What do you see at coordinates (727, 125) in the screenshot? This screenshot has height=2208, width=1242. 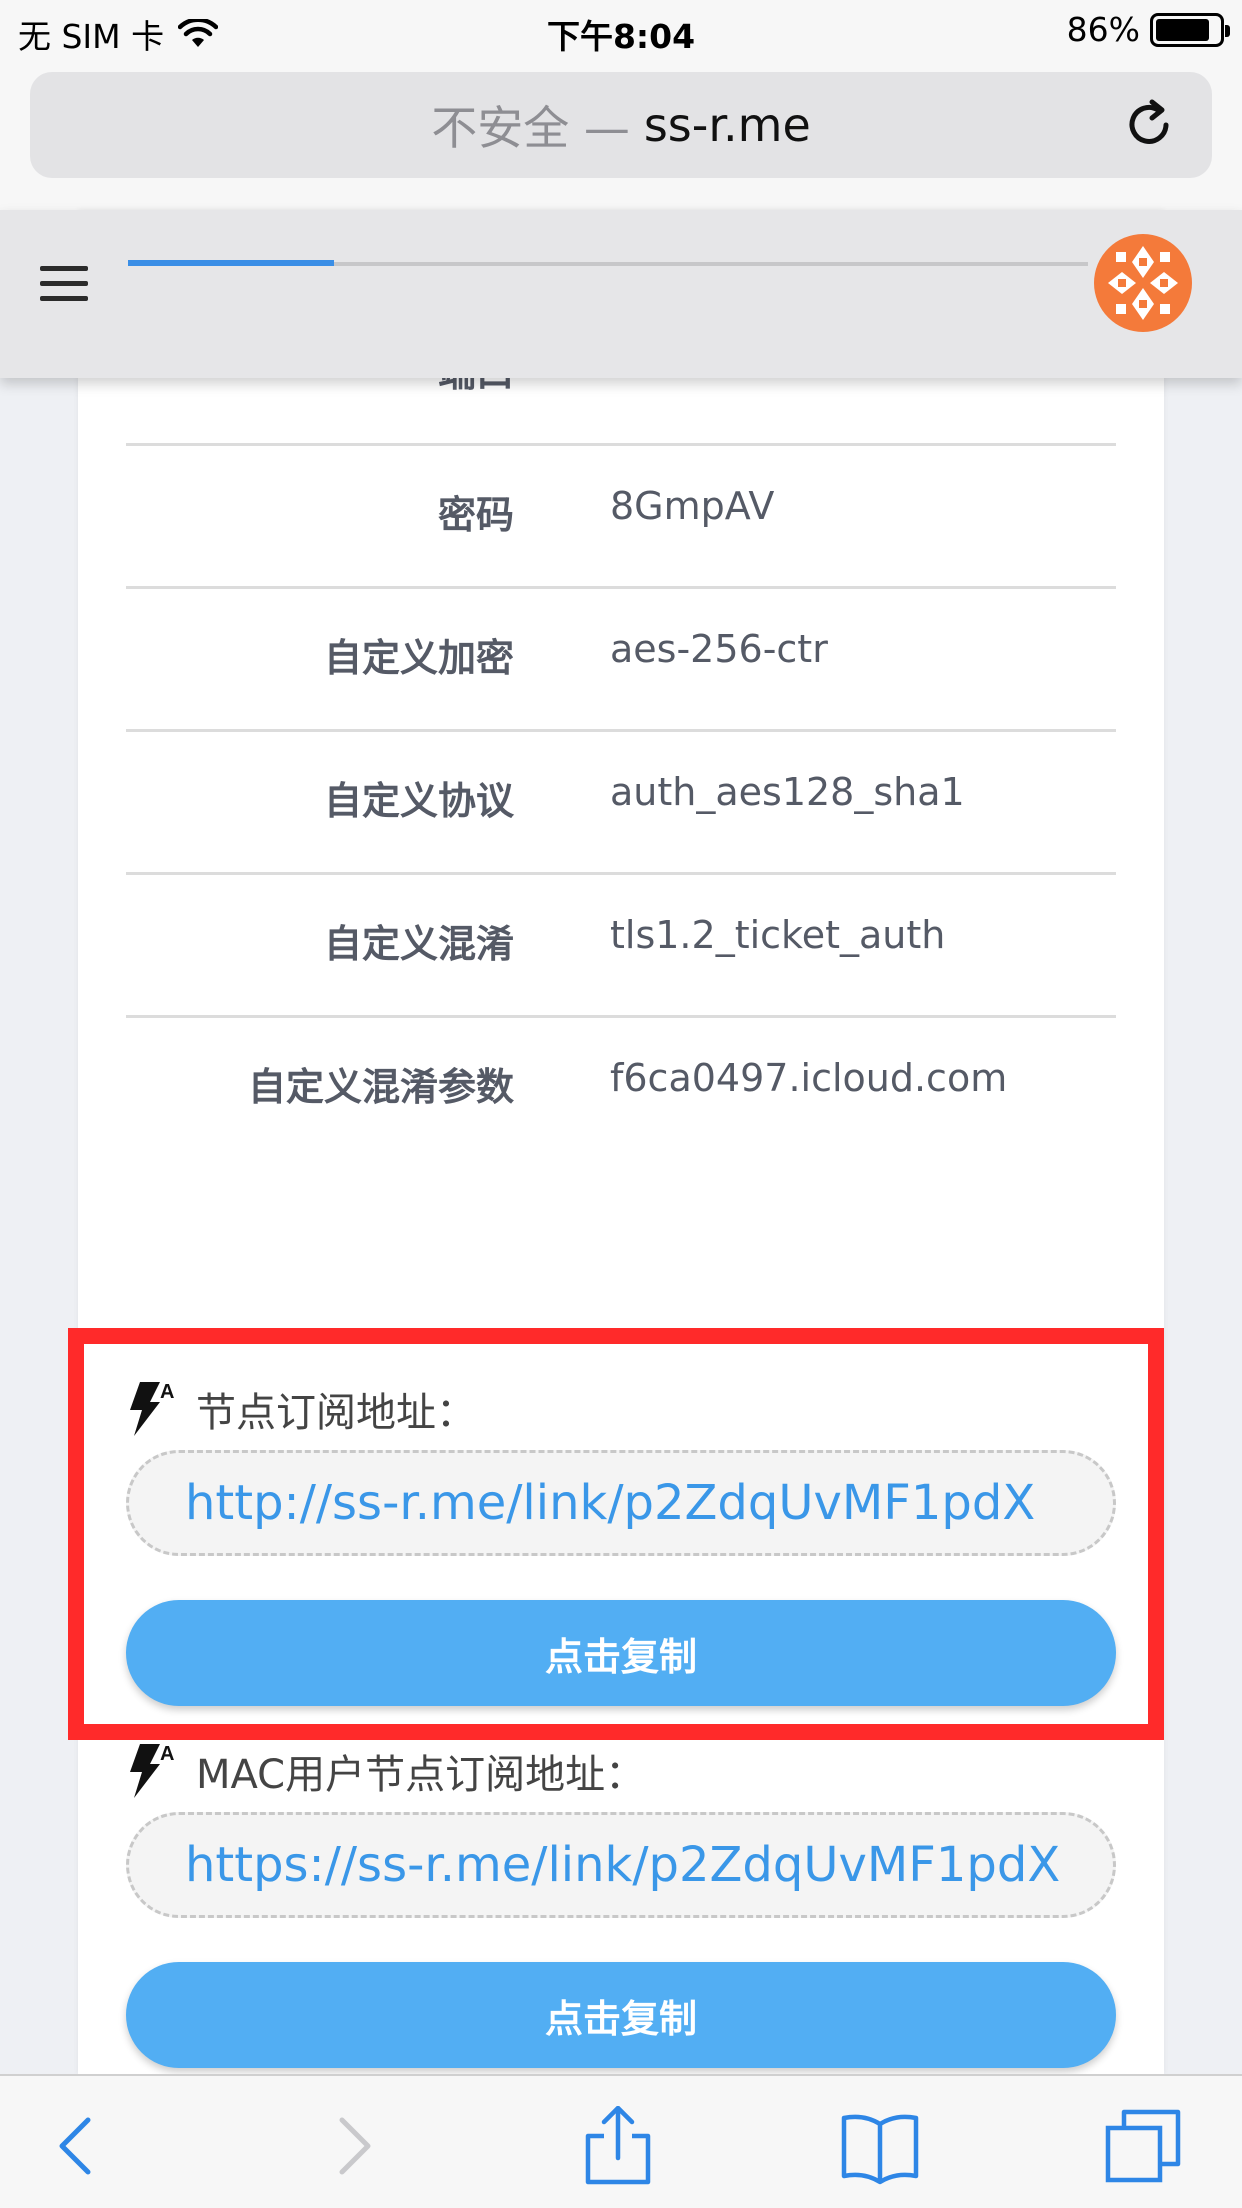 I see `url-host: ss-r.me` at bounding box center [727, 125].